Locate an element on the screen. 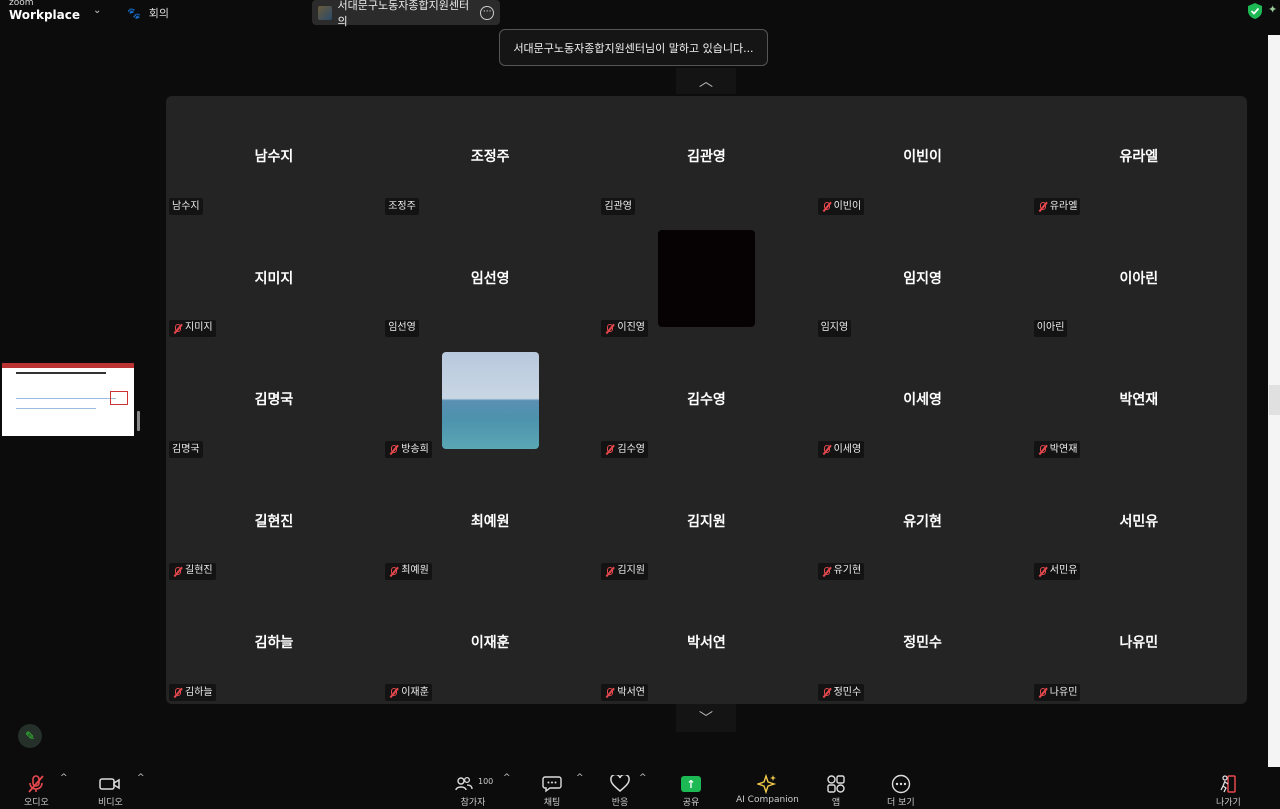 Image resolution: width=1280 pixels, height=809 pixels. participant-display-name: 이빈이 is located at coordinates (922, 157).